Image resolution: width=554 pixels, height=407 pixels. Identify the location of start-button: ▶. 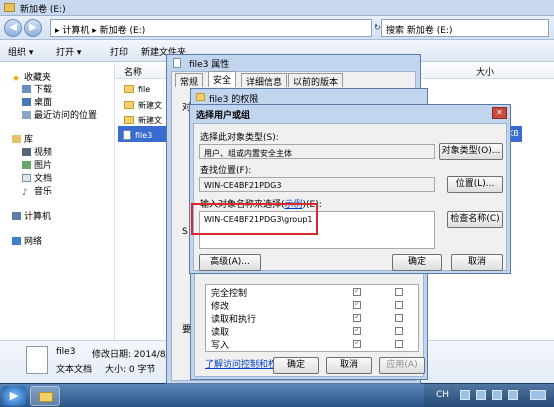
(14, 396).